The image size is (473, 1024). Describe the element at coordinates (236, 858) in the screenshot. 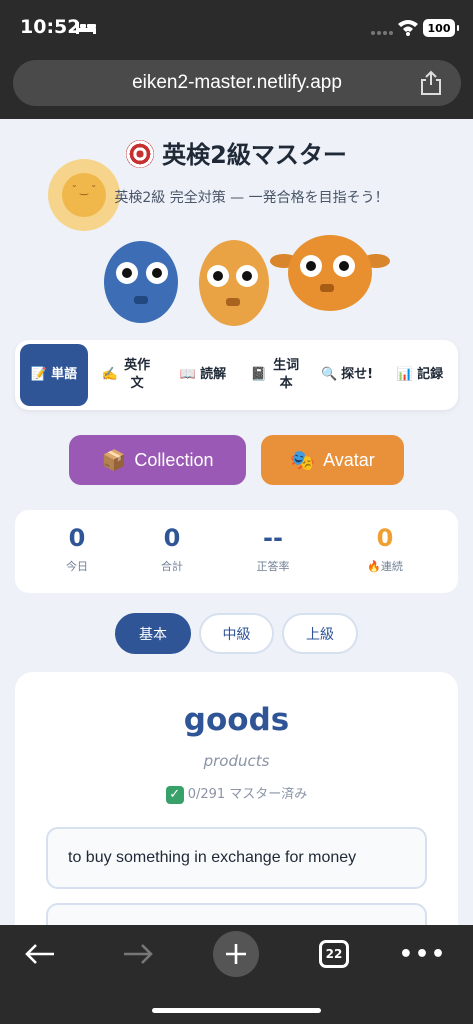

I see `answer-choice: to buy something in exchange for money` at that location.